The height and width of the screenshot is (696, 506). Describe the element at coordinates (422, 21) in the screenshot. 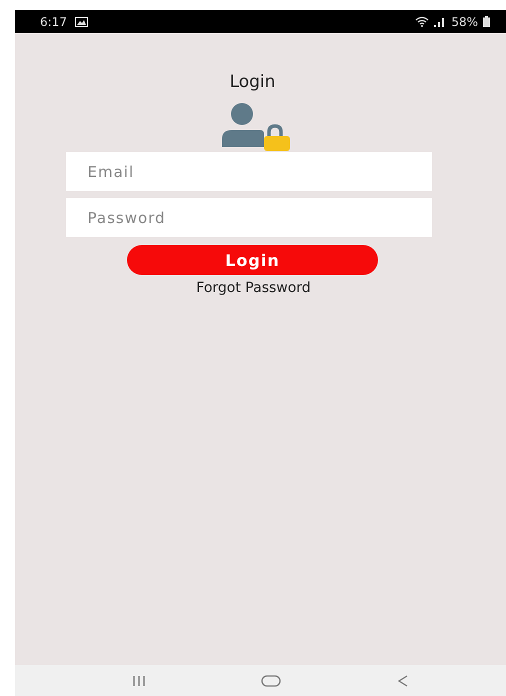

I see `wifi-icon` at that location.